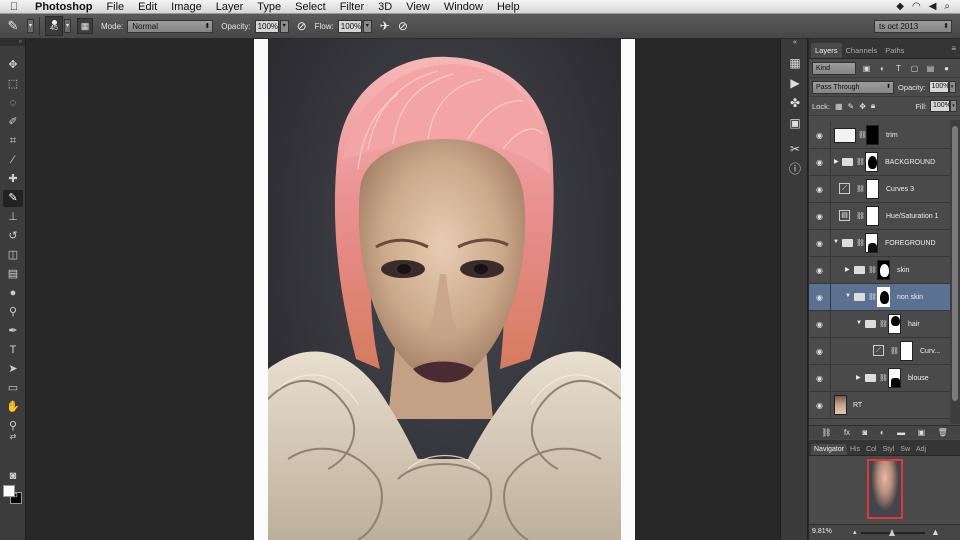  Describe the element at coordinates (310, 7) in the screenshot. I see `menu-select: Select` at that location.